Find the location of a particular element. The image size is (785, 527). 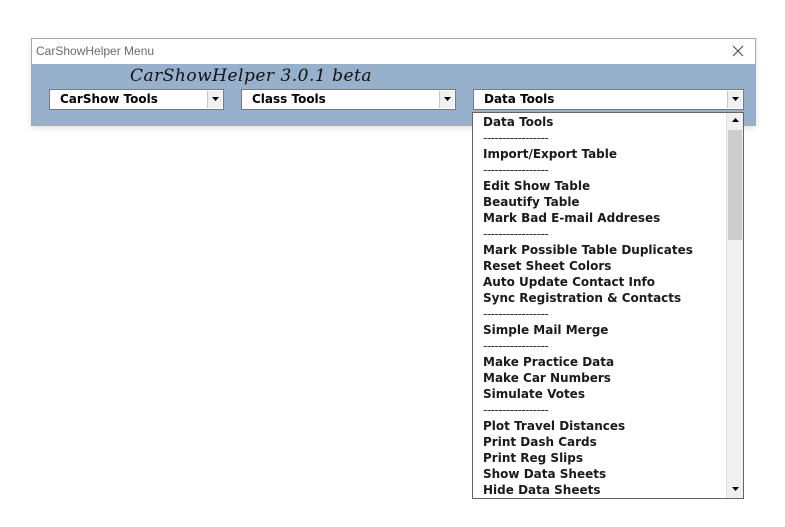

app-banner: CarShowHelper 3.0.1 beta is located at coordinates (251, 76).